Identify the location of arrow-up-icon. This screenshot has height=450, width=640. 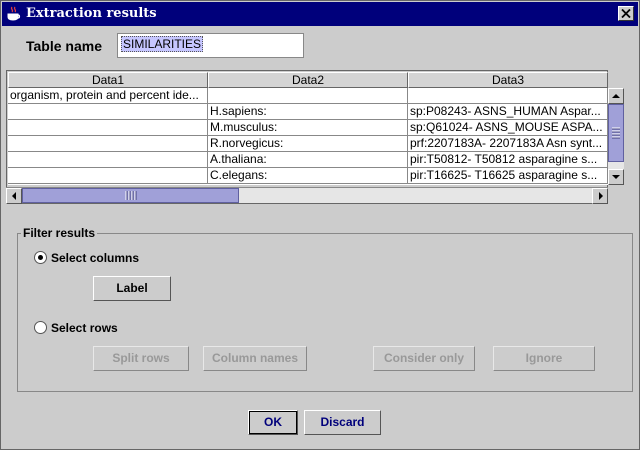
(616, 96).